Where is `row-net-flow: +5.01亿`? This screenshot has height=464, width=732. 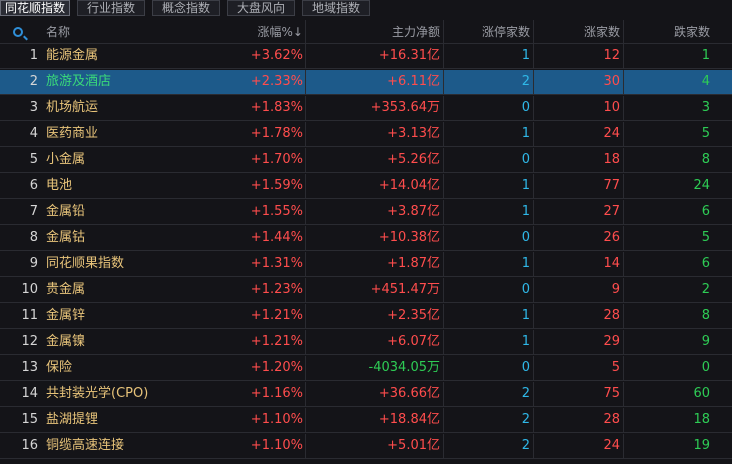 row-net-flow: +5.01亿 is located at coordinates (413, 445).